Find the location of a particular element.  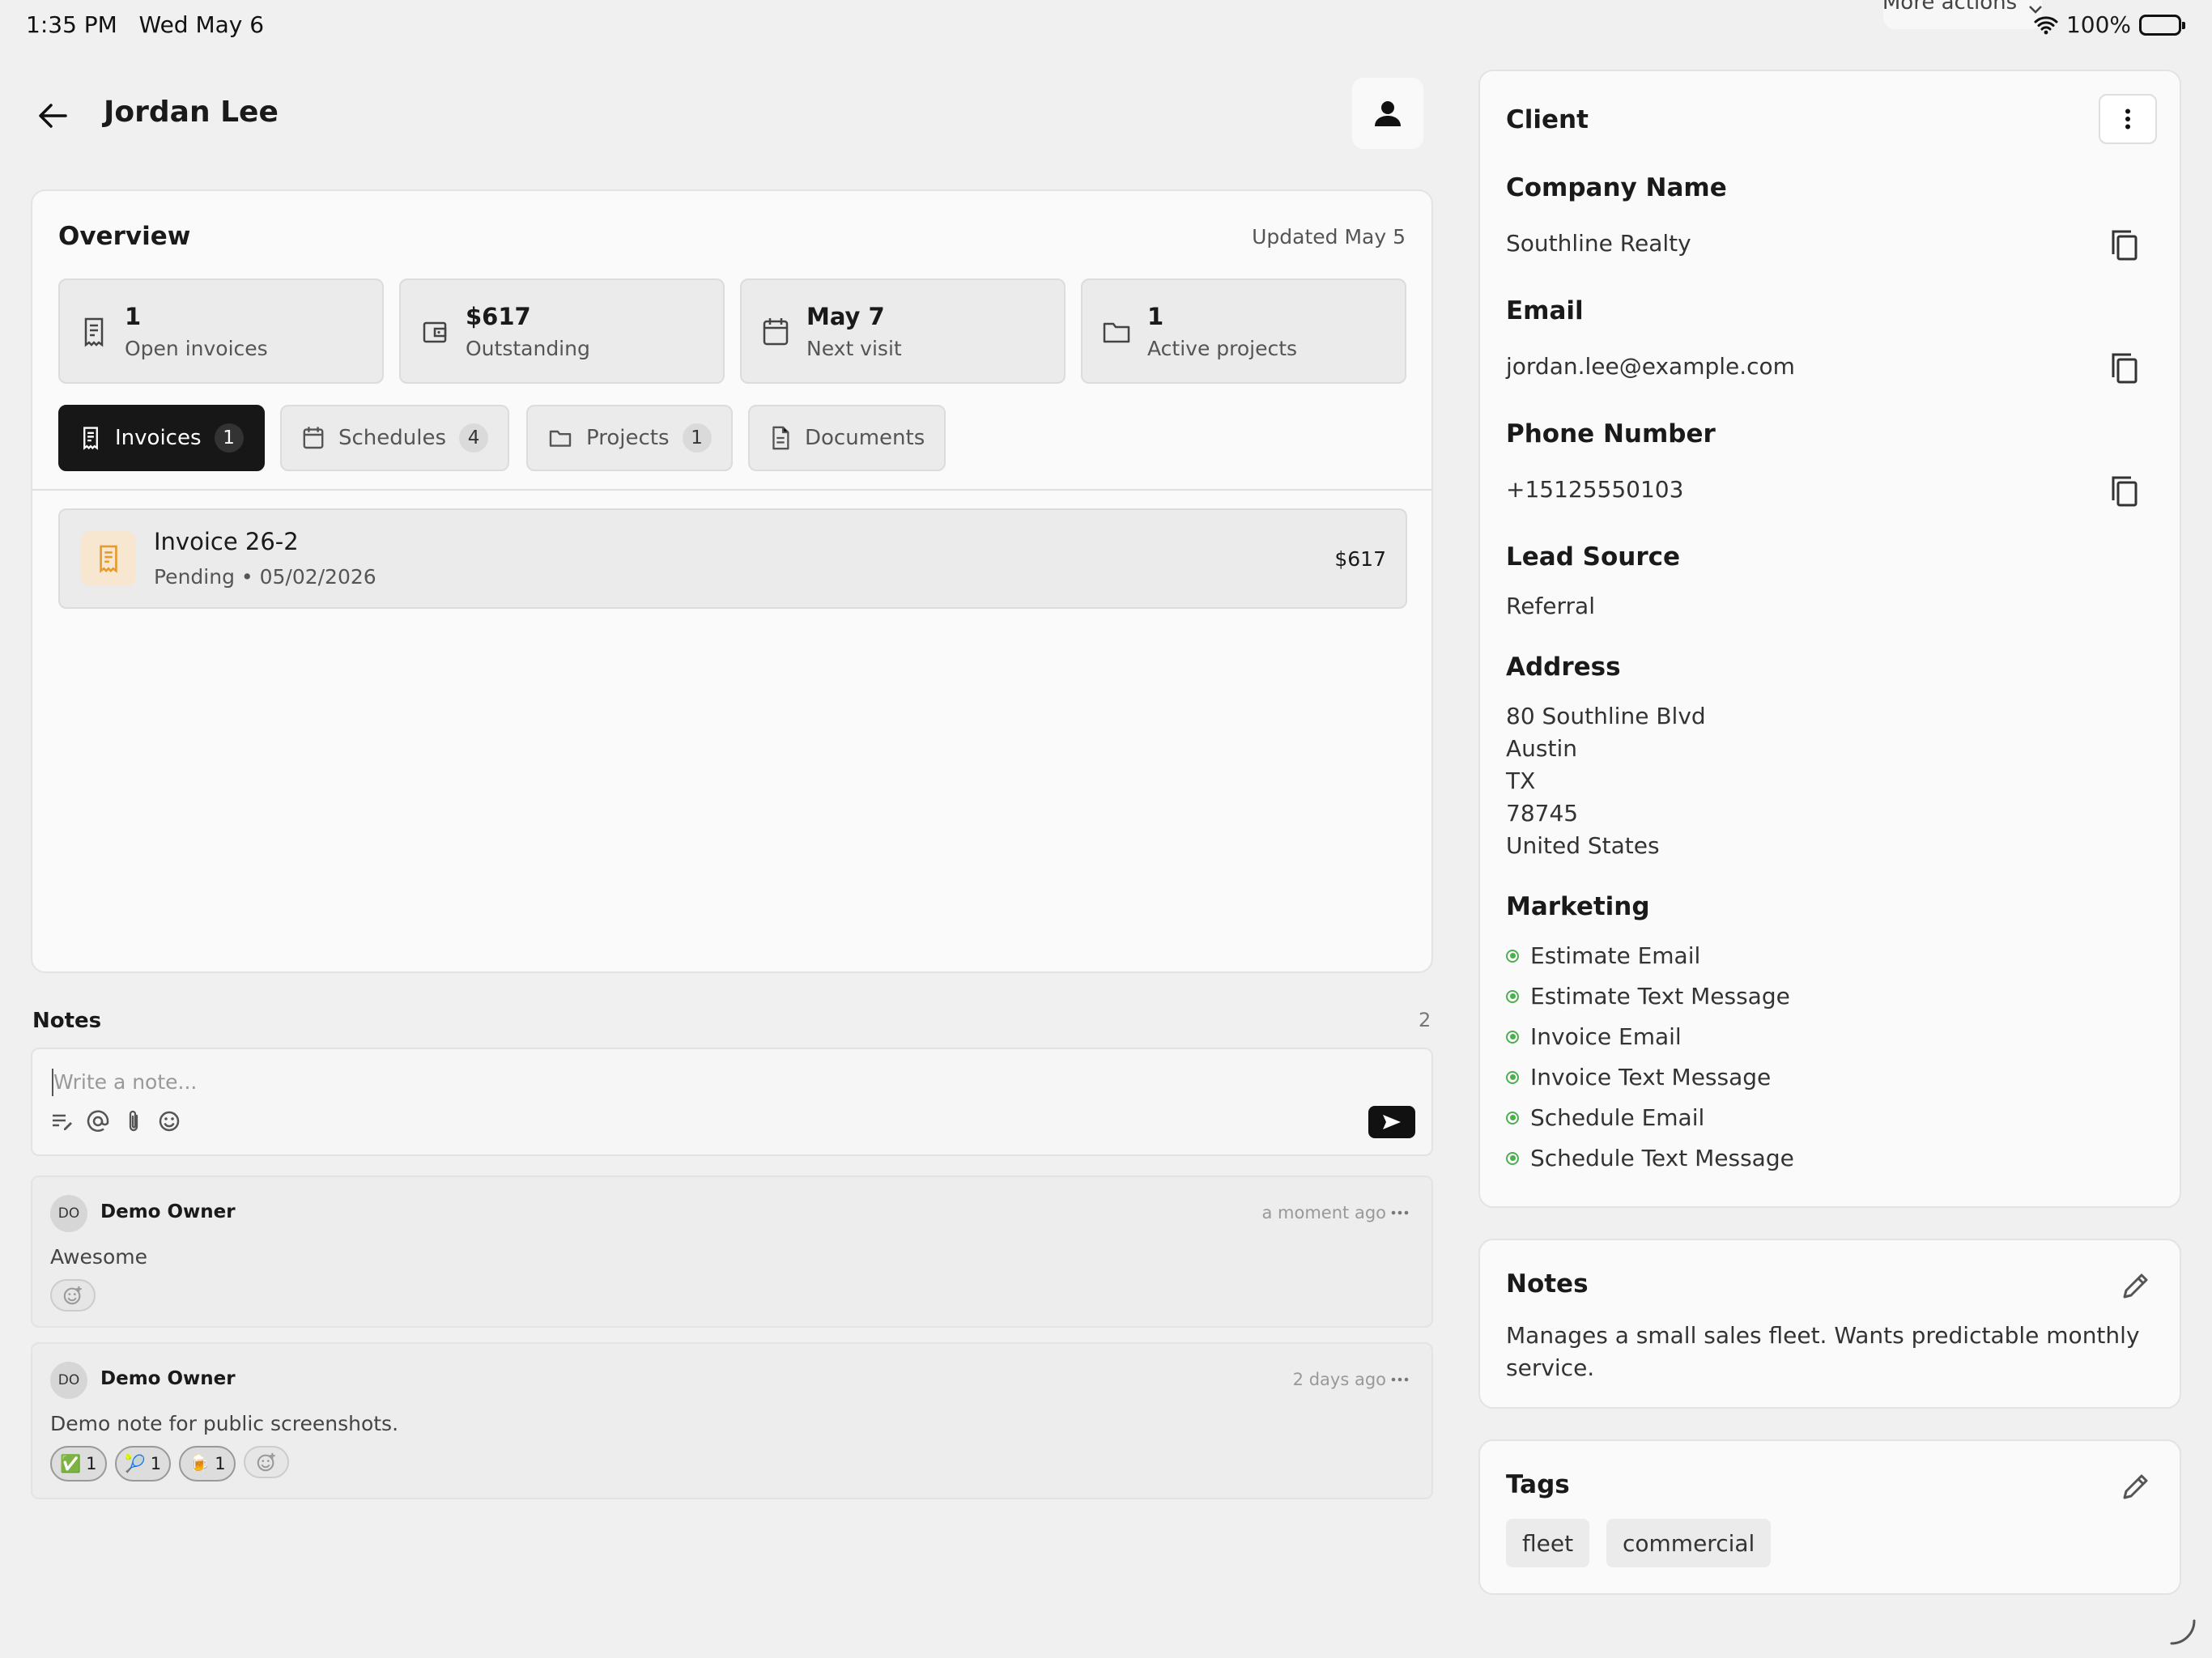

battery-percent: 100% is located at coordinates (2098, 24).